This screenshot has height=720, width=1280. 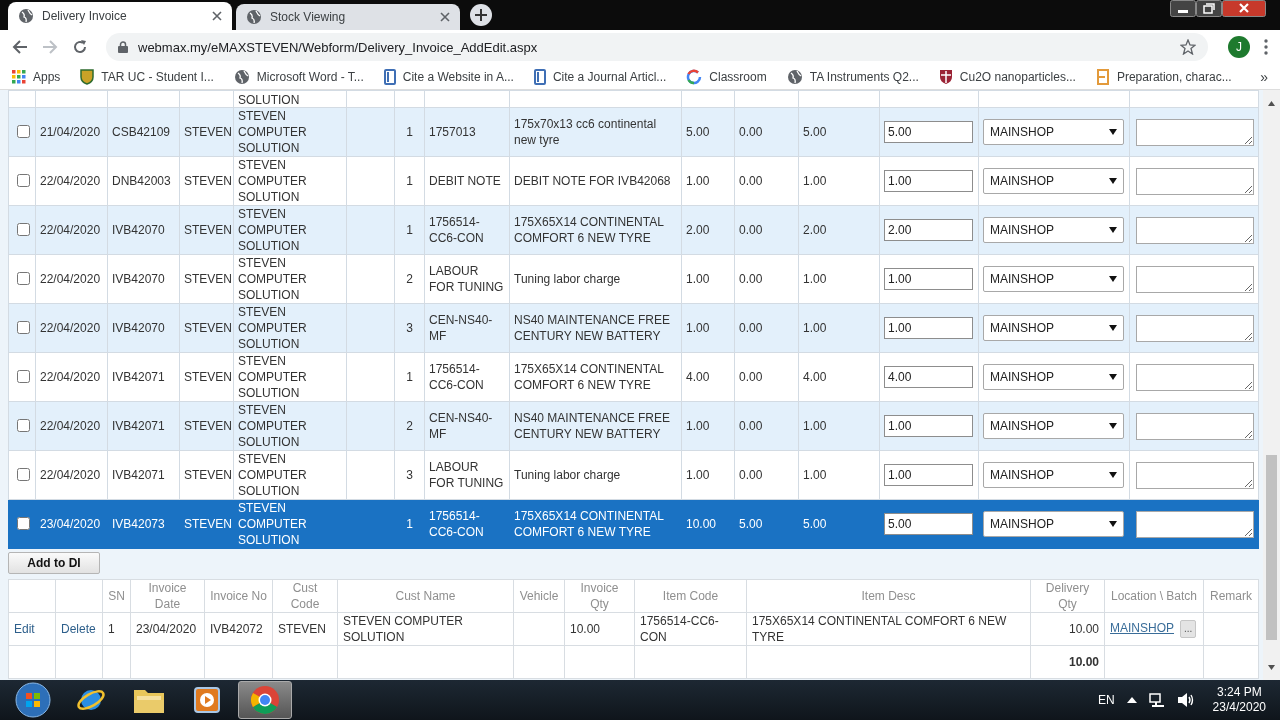 What do you see at coordinates (80, 47) in the screenshot?
I see `reload-icon` at bounding box center [80, 47].